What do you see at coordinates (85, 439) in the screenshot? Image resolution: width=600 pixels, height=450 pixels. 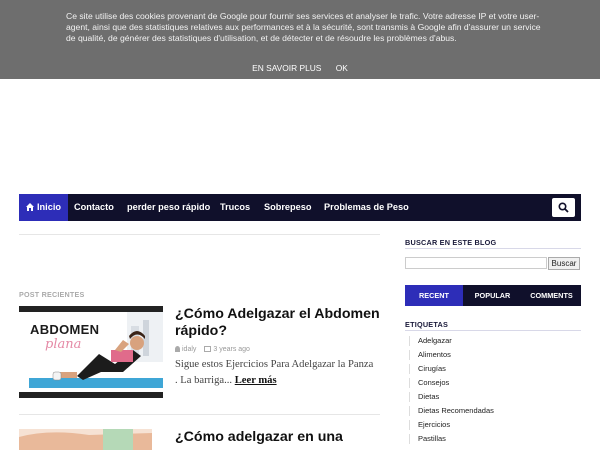 I see `post-thumbnail` at bounding box center [85, 439].